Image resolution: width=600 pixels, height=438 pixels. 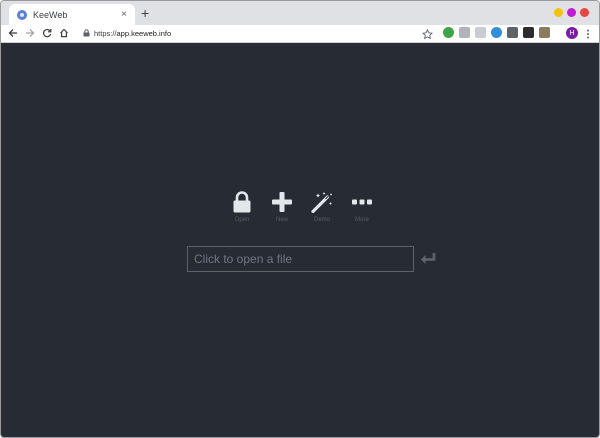 I want to click on gray-ext-icon, so click(x=464, y=32).